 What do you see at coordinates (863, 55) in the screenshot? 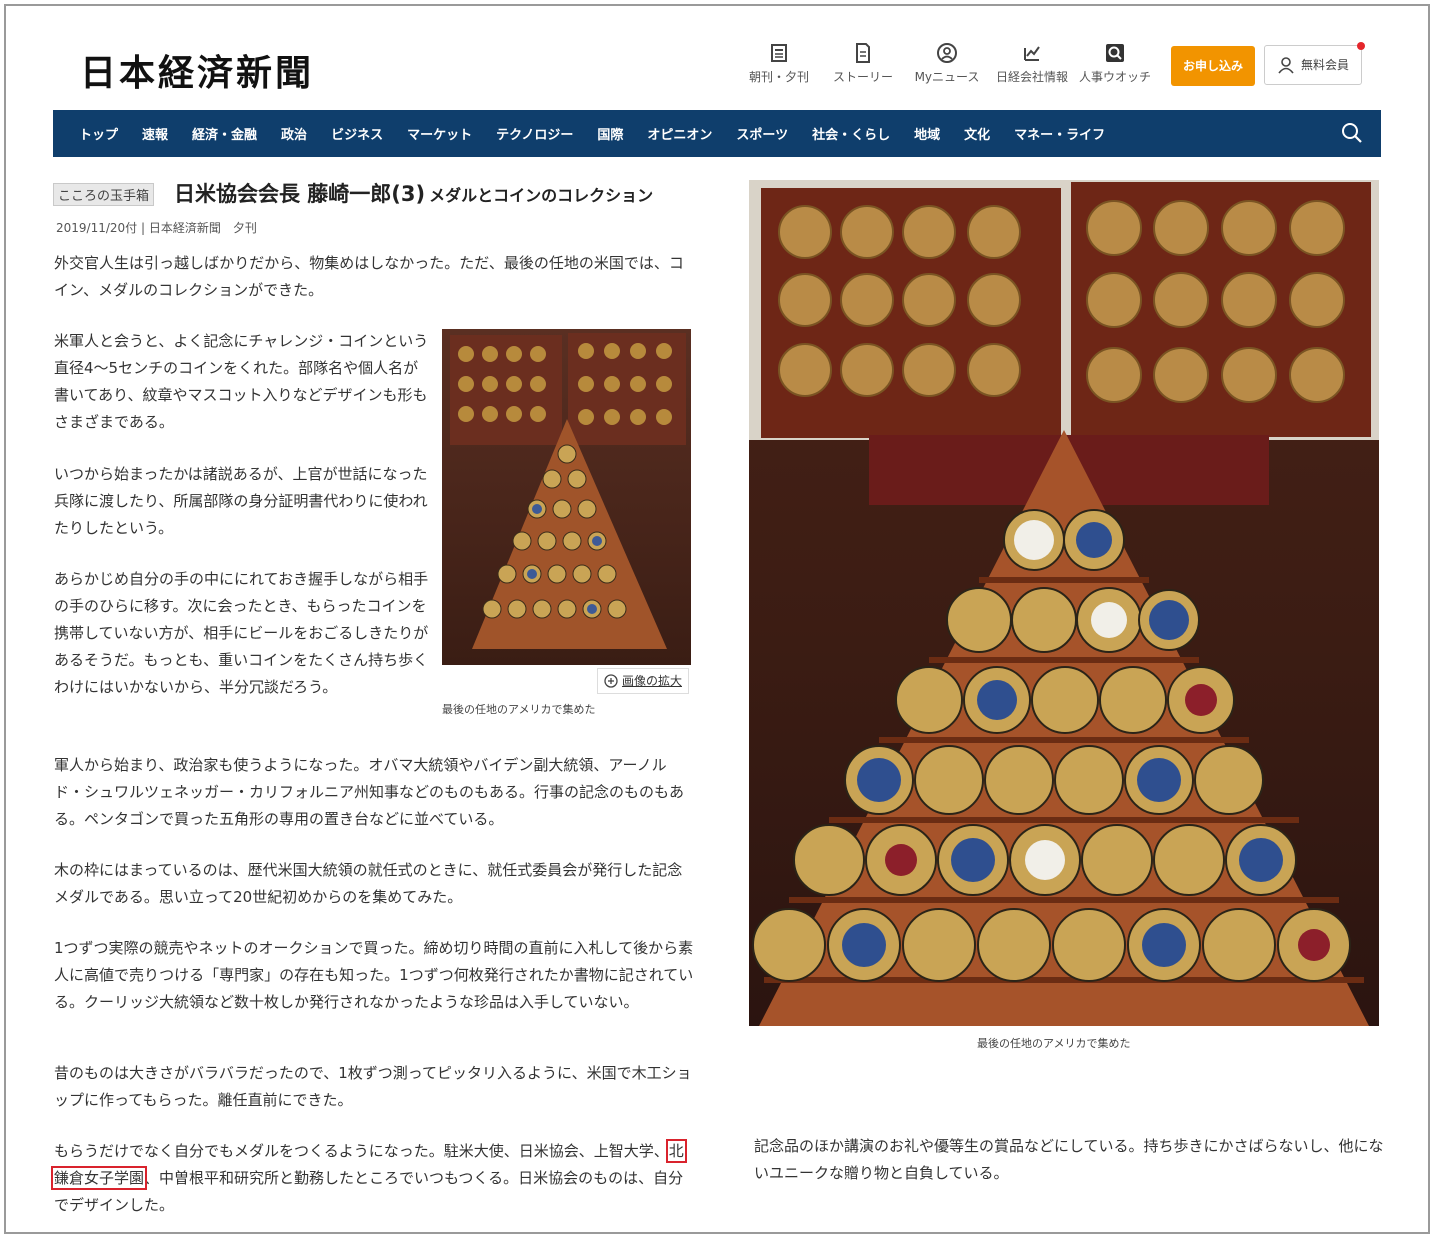
I see `document-icon` at bounding box center [863, 55].